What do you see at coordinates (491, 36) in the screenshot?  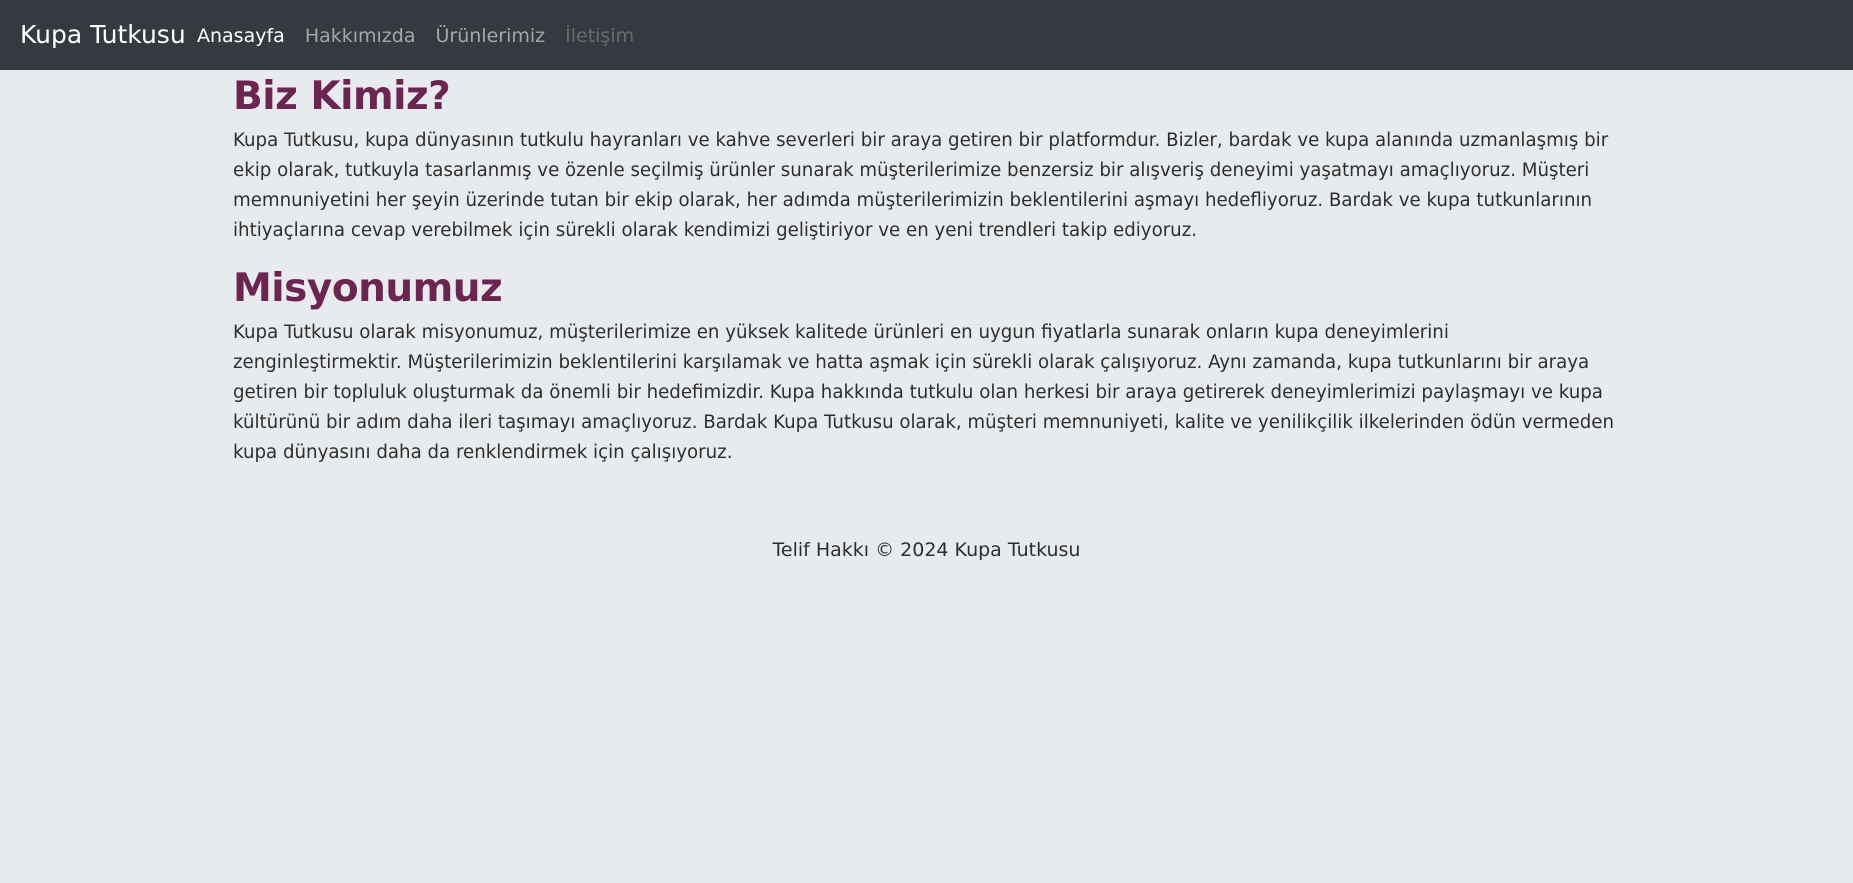 I see `nav-link-urunlerimiz: Ürünlerimiz` at bounding box center [491, 36].